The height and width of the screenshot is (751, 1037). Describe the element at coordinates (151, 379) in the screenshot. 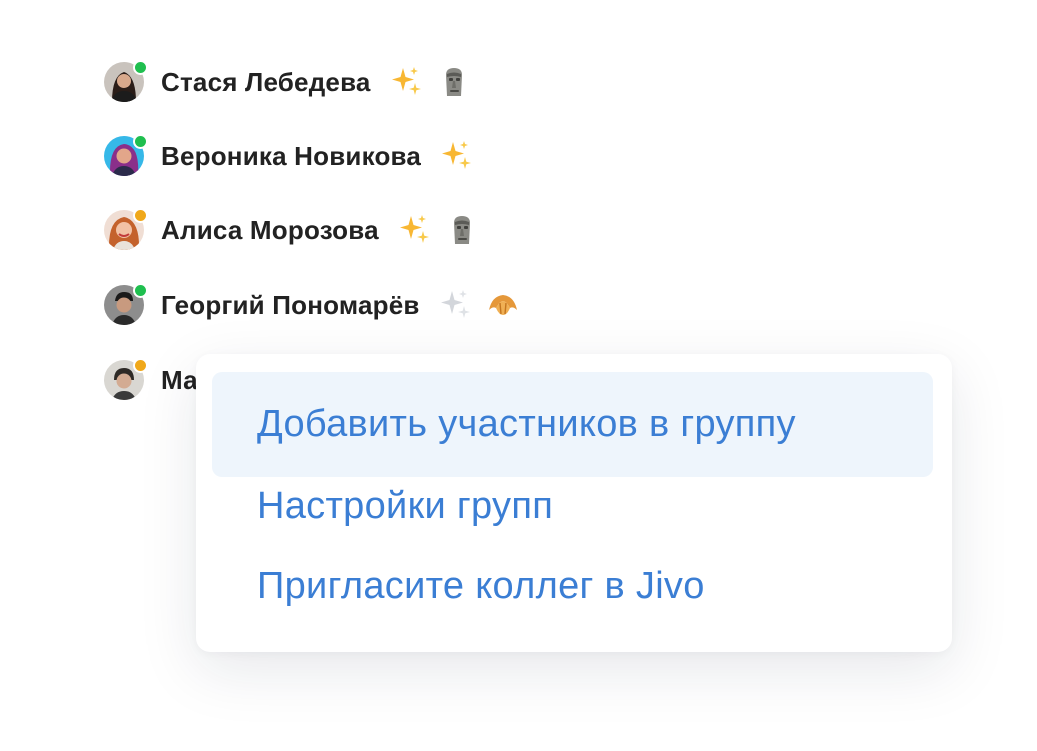

I see `member-row: Ма` at that location.